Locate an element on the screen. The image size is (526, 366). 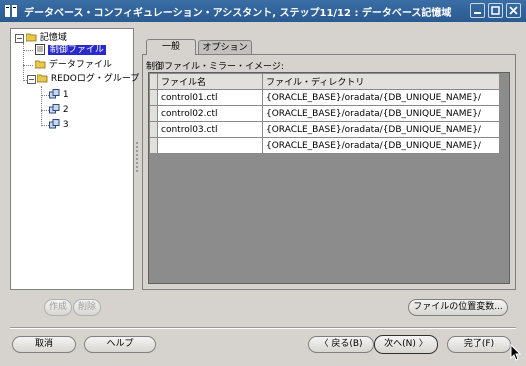
tree-item-label: 3 is located at coordinates (65, 125).